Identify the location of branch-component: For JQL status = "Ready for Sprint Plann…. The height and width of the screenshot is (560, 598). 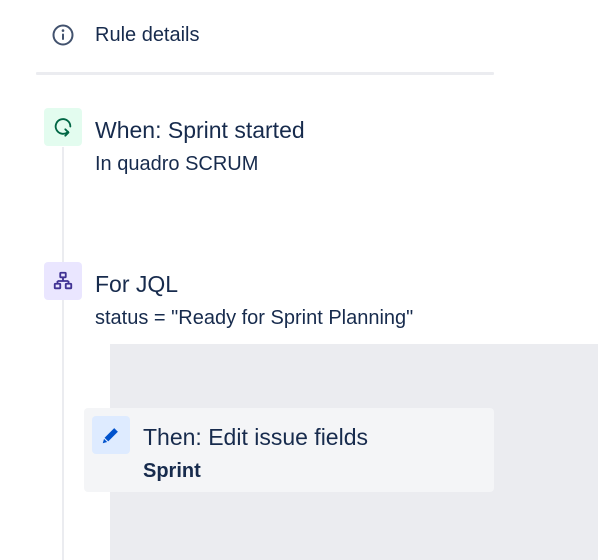
(250, 302).